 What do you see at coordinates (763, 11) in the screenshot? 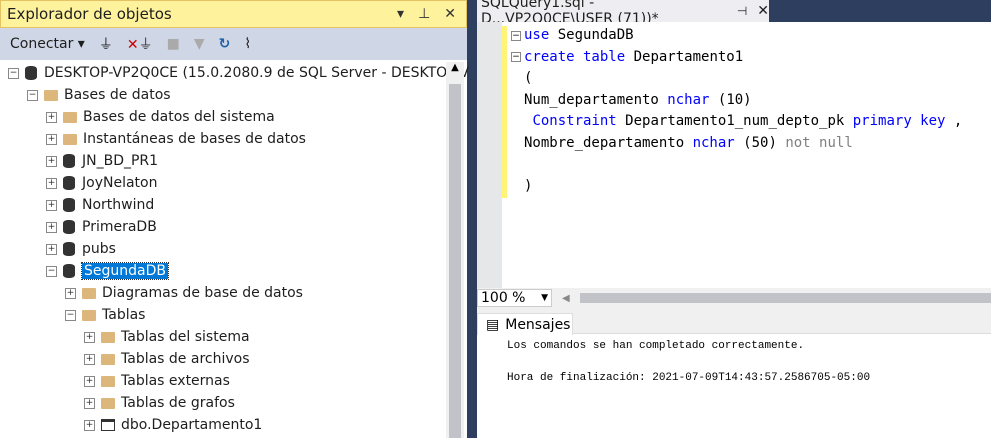
I see `close-tab-icon: ✕` at bounding box center [763, 11].